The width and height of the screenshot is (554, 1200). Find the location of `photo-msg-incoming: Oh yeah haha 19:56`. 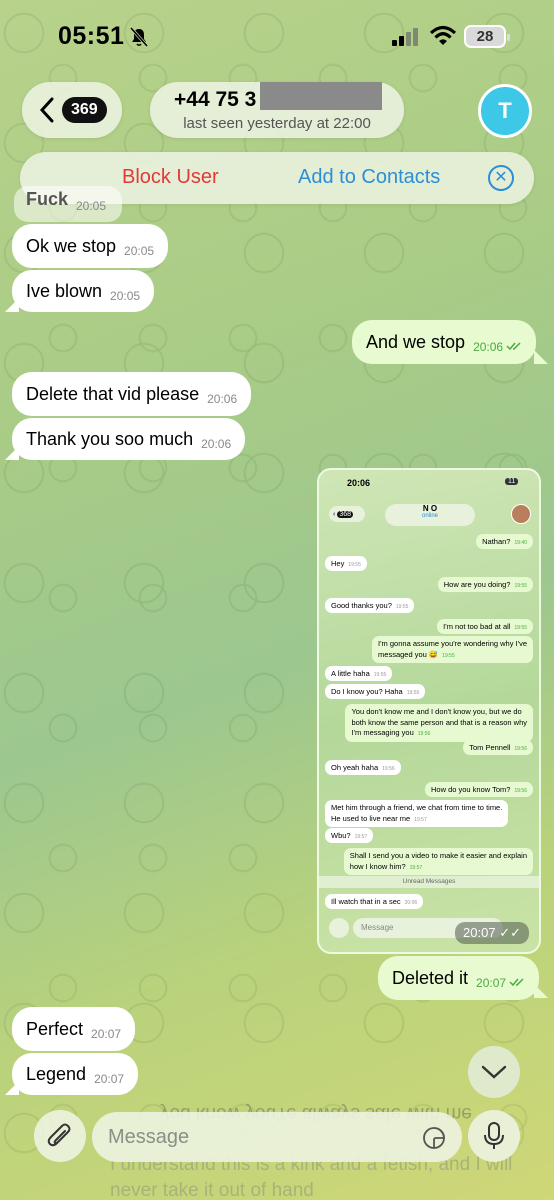

photo-msg-incoming: Oh yeah haha 19:56 is located at coordinates (363, 767).